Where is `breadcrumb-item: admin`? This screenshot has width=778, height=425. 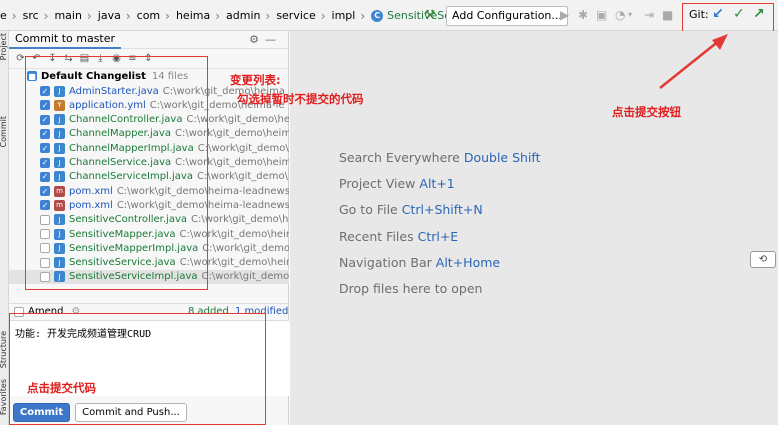 breadcrumb-item: admin is located at coordinates (245, 15).